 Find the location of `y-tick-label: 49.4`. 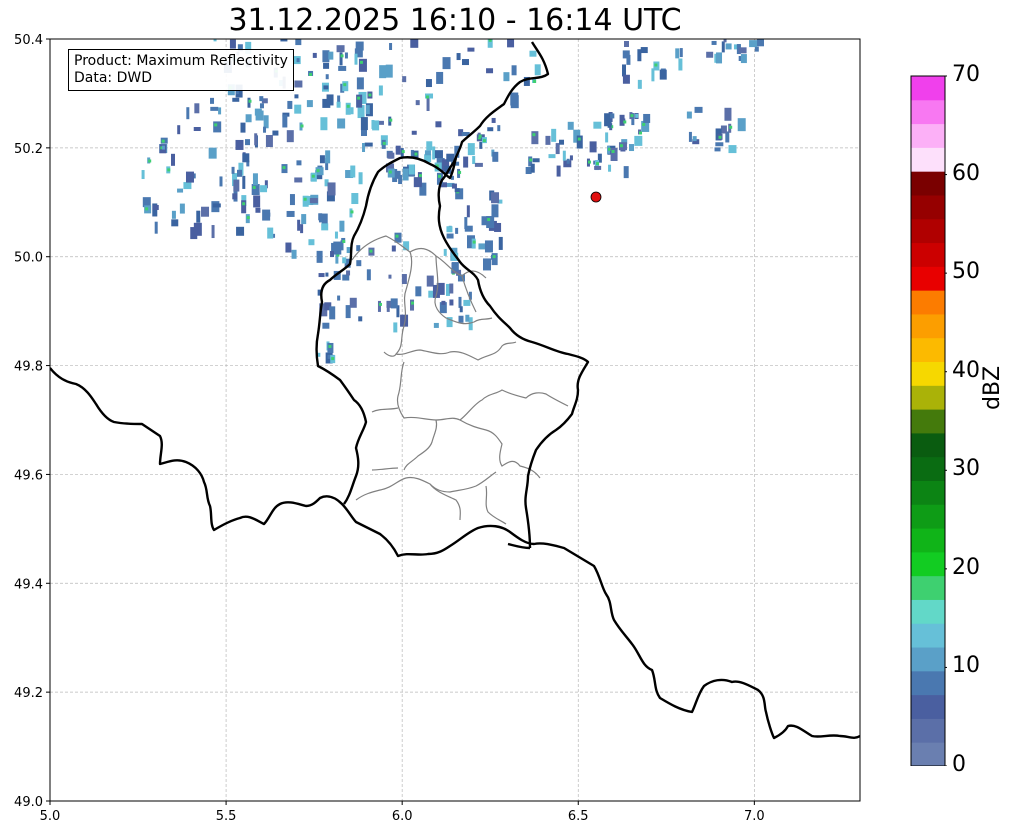

y-tick-label: 49.4 is located at coordinates (28, 584).